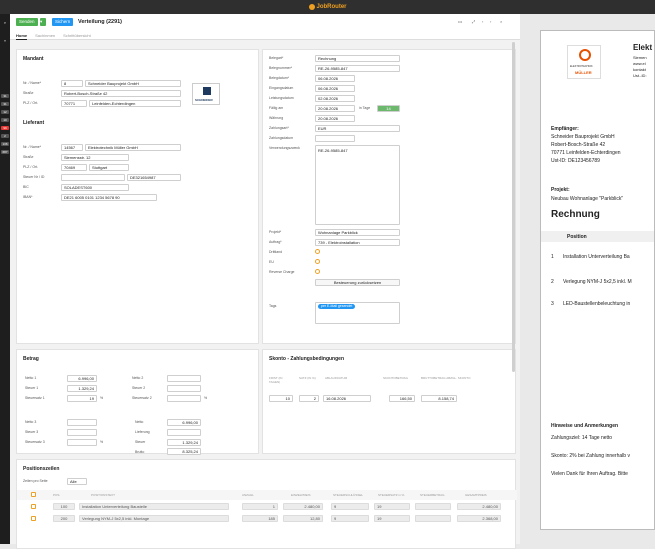 This screenshot has width=655, height=549. What do you see at coordinates (133, 147) in the screenshot?
I see `lieferant-name-field: Elektrotechnik Müller GmbH` at bounding box center [133, 147].